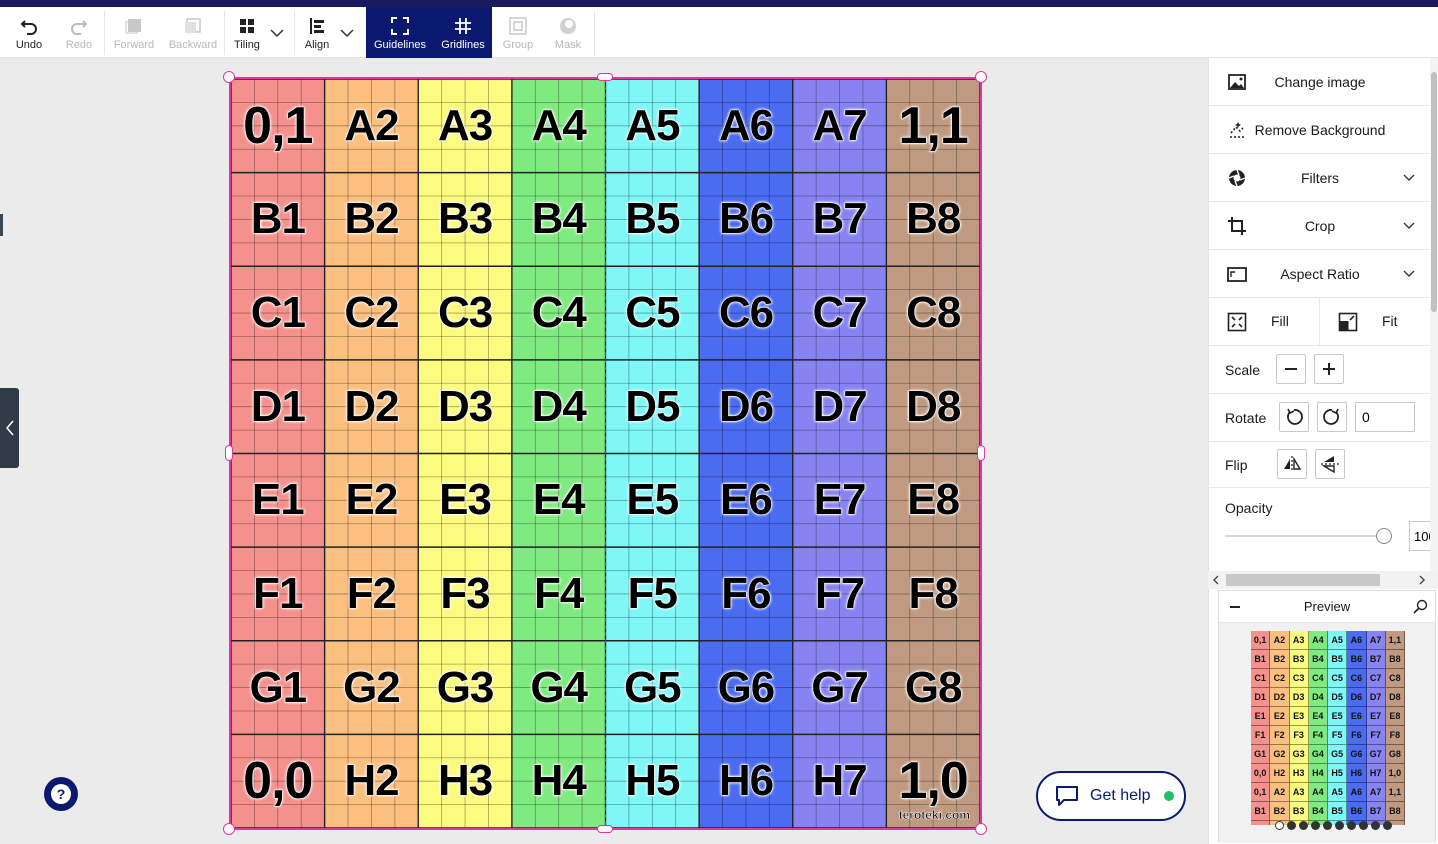 The image size is (1438, 844). I want to click on resize-handle-left, so click(229, 453).